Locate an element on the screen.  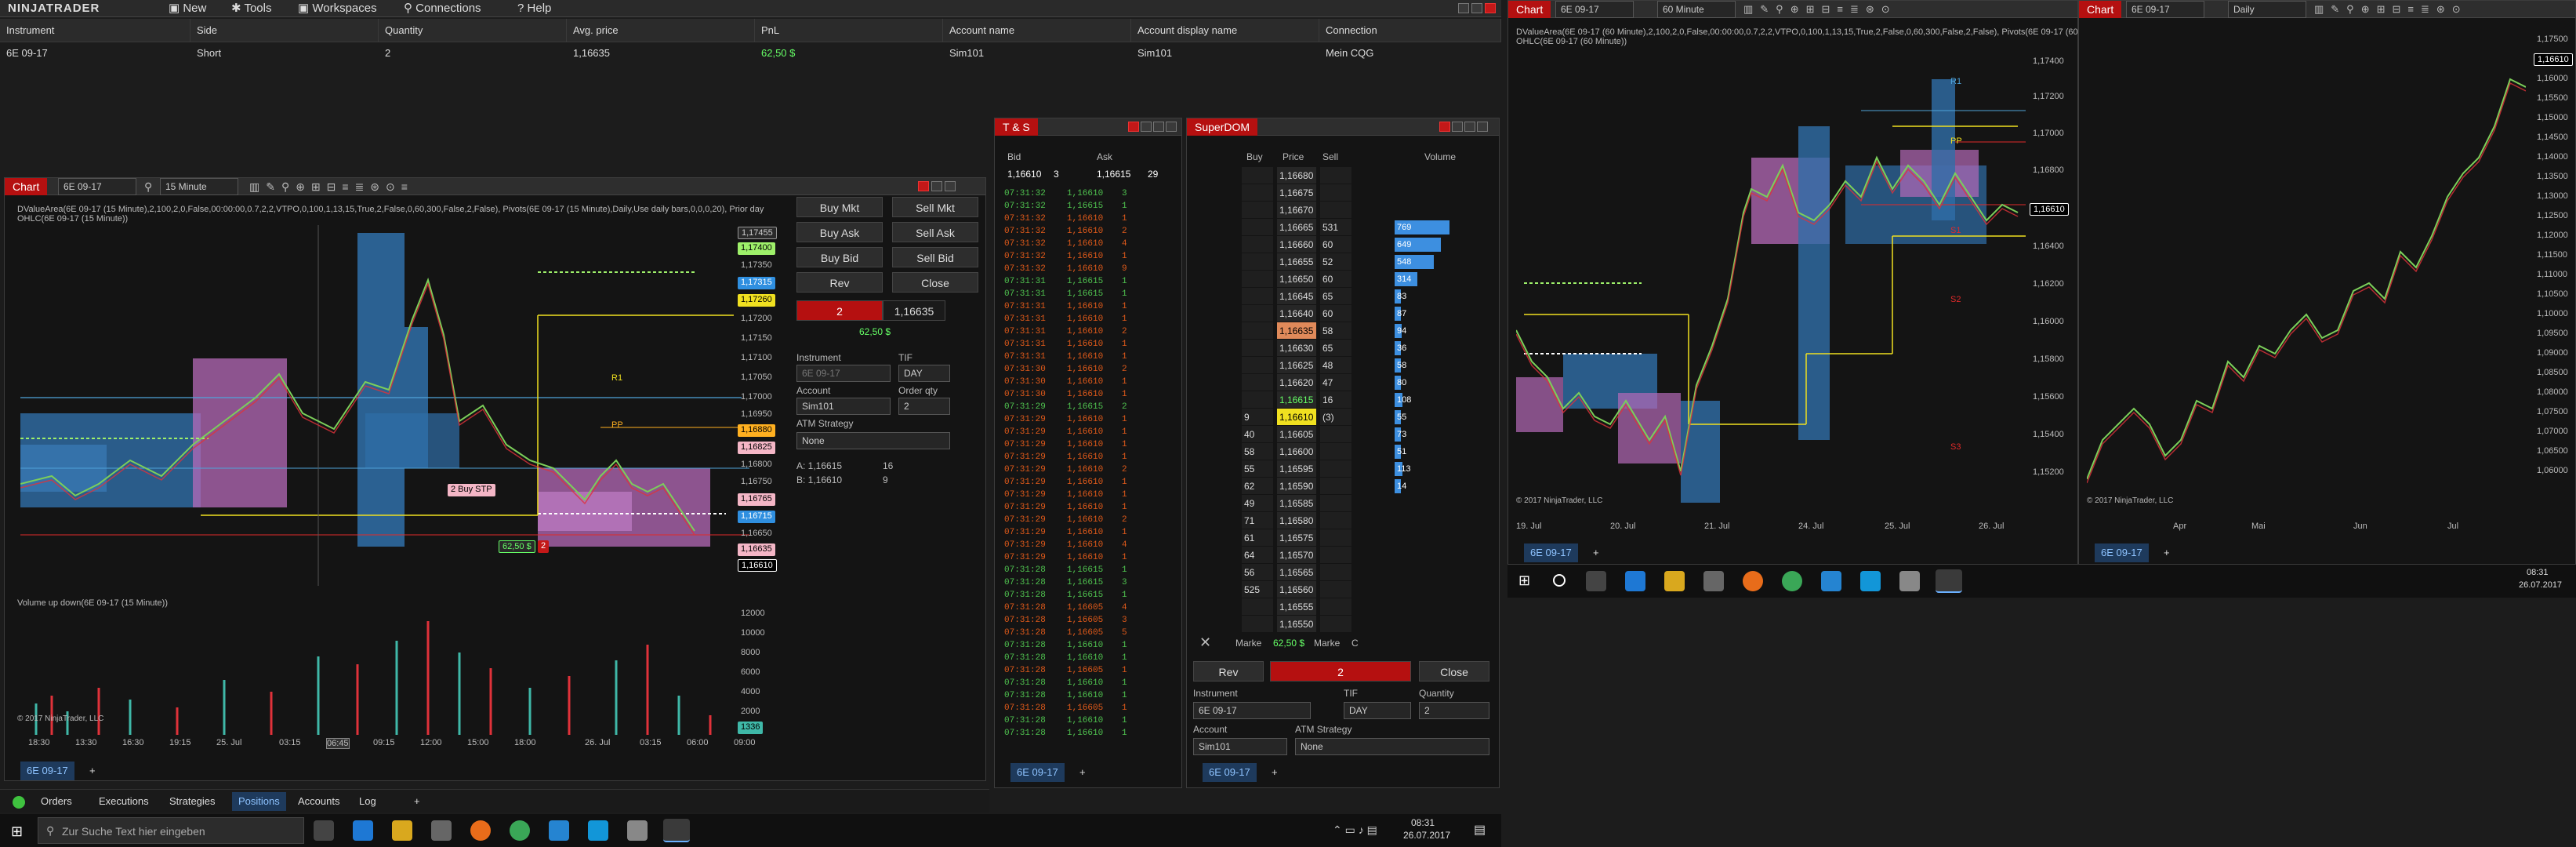
ts-max is located at coordinates (1158, 127).